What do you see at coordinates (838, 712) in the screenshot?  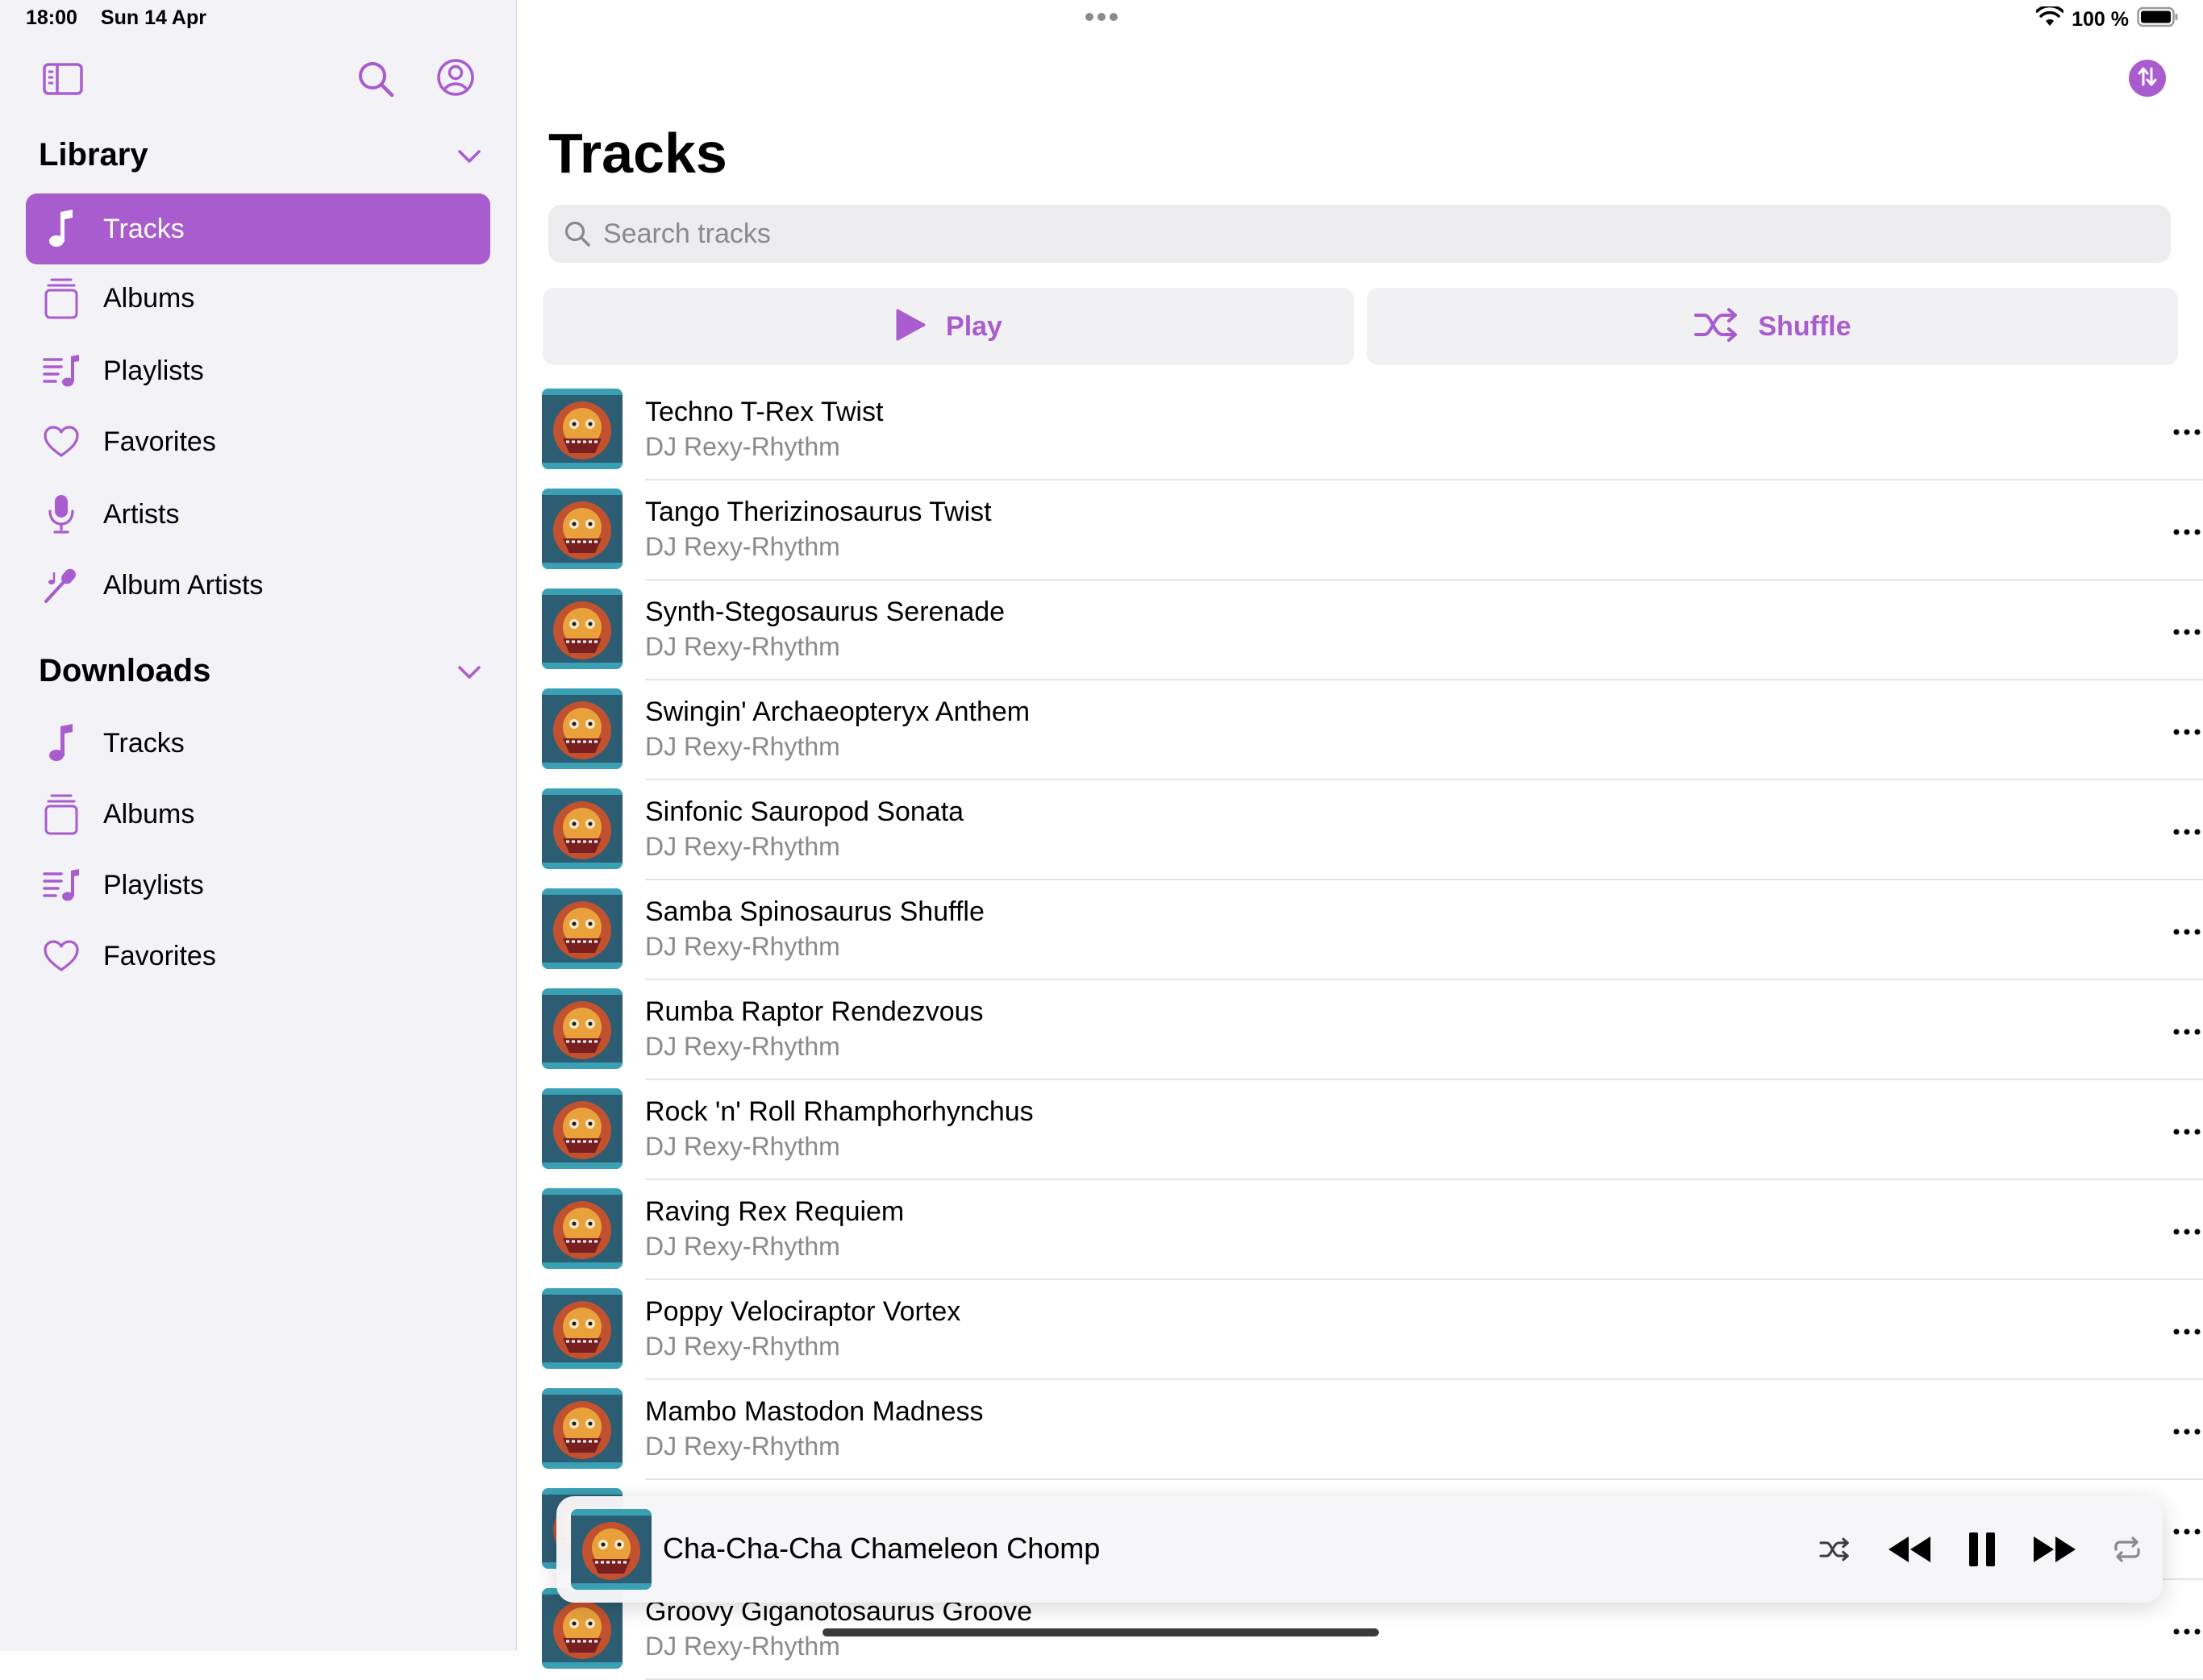 I see `track-title: Swingin' Archaeopteryx Anthem` at bounding box center [838, 712].